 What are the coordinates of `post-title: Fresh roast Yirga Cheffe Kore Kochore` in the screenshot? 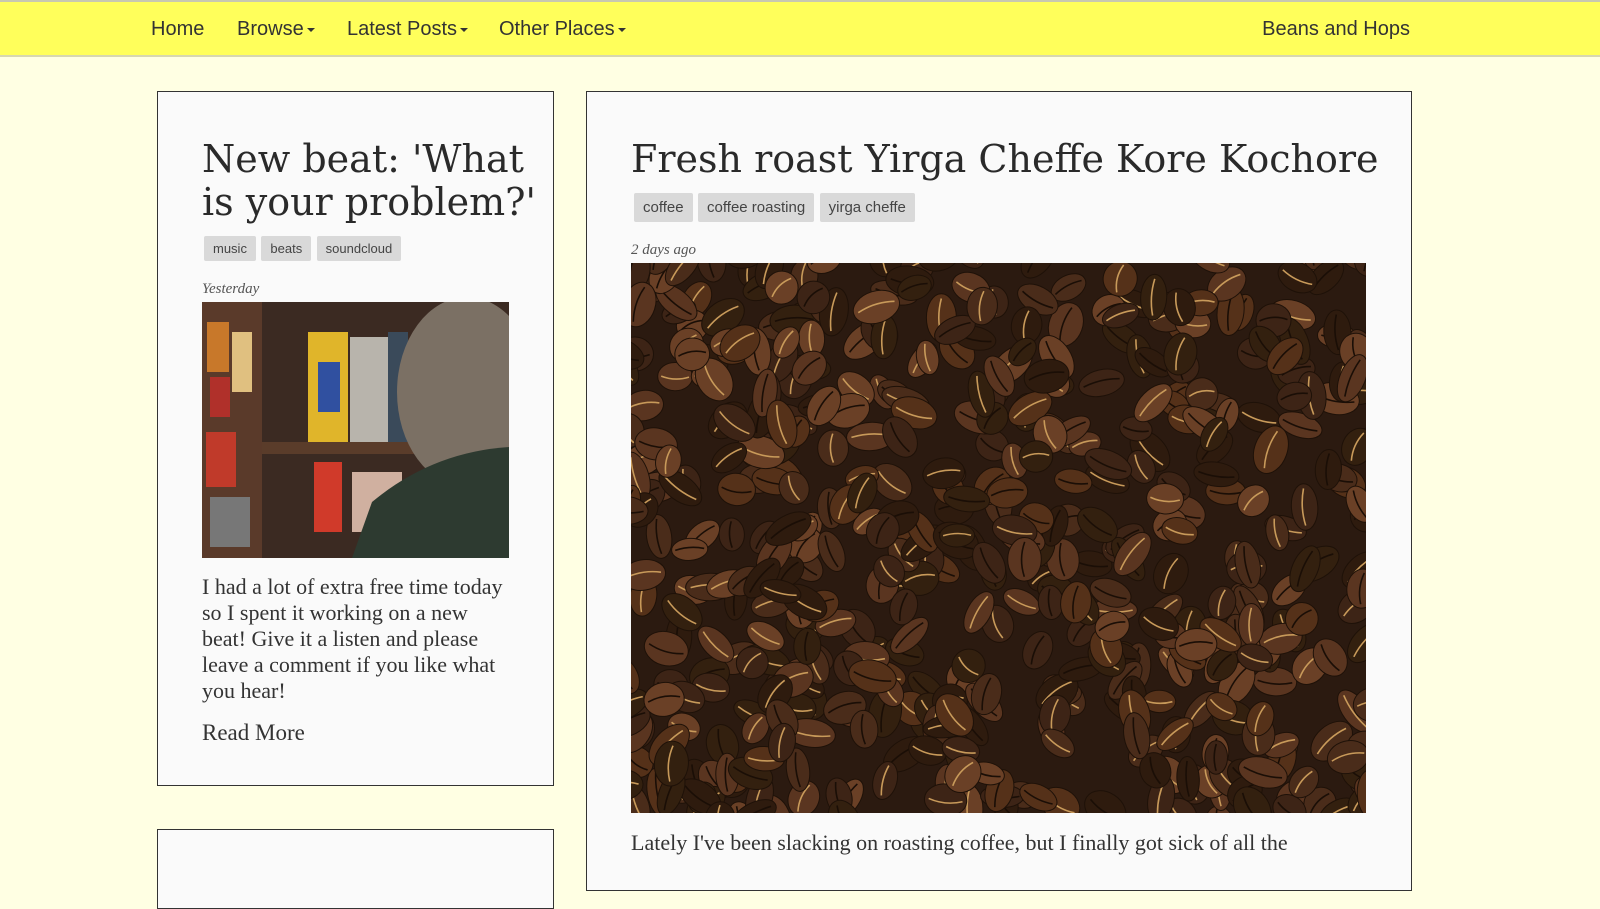 It's located at (1005, 159).